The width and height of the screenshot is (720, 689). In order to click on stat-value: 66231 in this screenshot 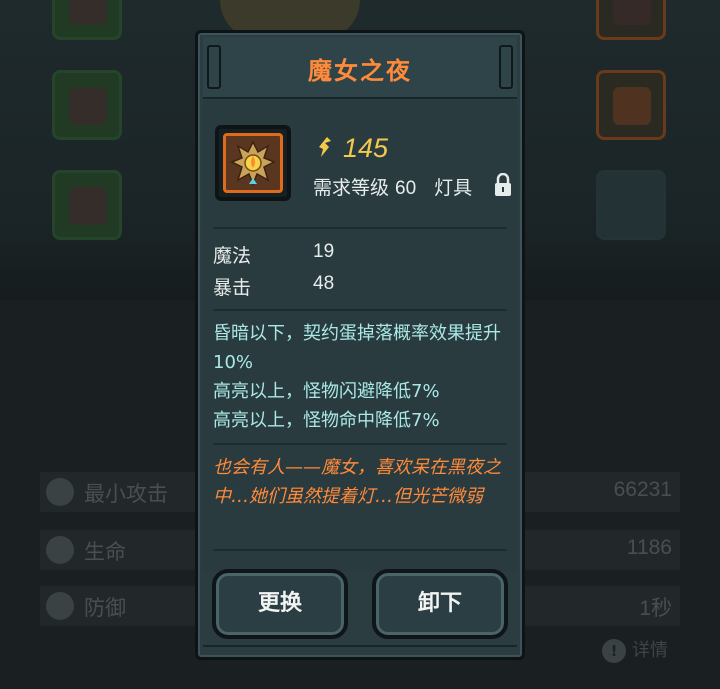, I will do `click(642, 489)`.